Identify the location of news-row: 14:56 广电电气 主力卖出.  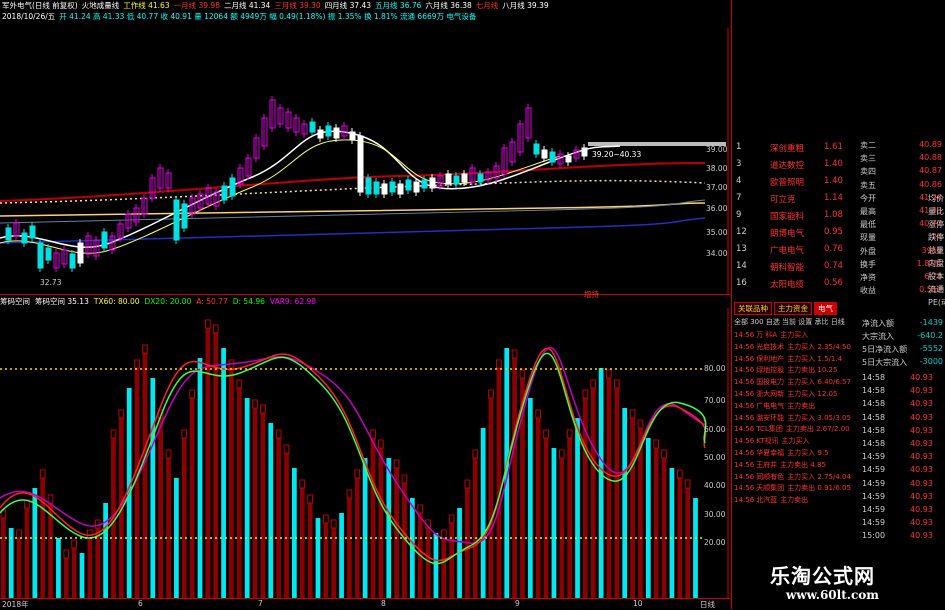
(796, 406).